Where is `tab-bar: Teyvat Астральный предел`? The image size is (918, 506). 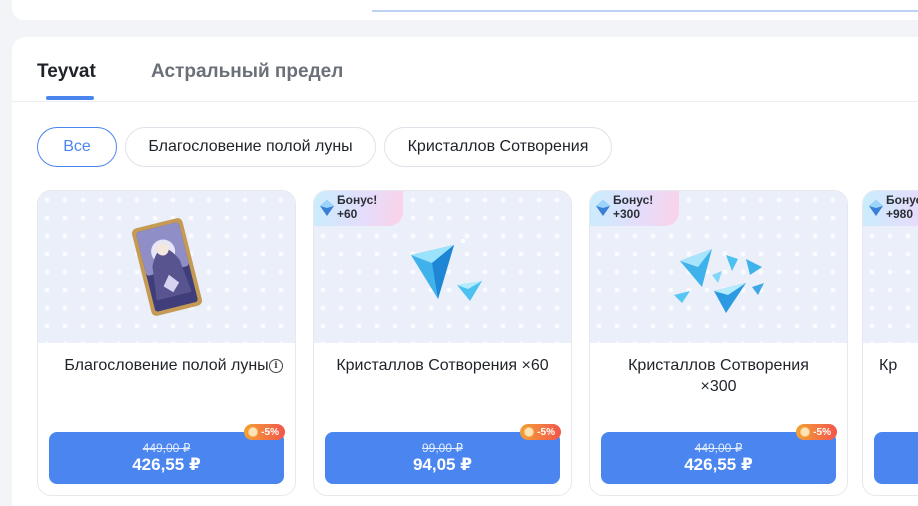
tab-bar: Teyvat Астральный предел is located at coordinates (465, 69).